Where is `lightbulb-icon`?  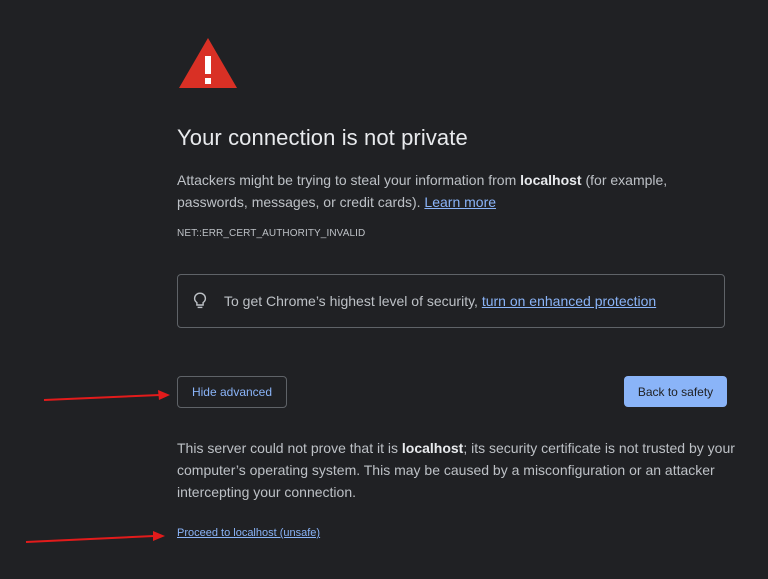 lightbulb-icon is located at coordinates (200, 300).